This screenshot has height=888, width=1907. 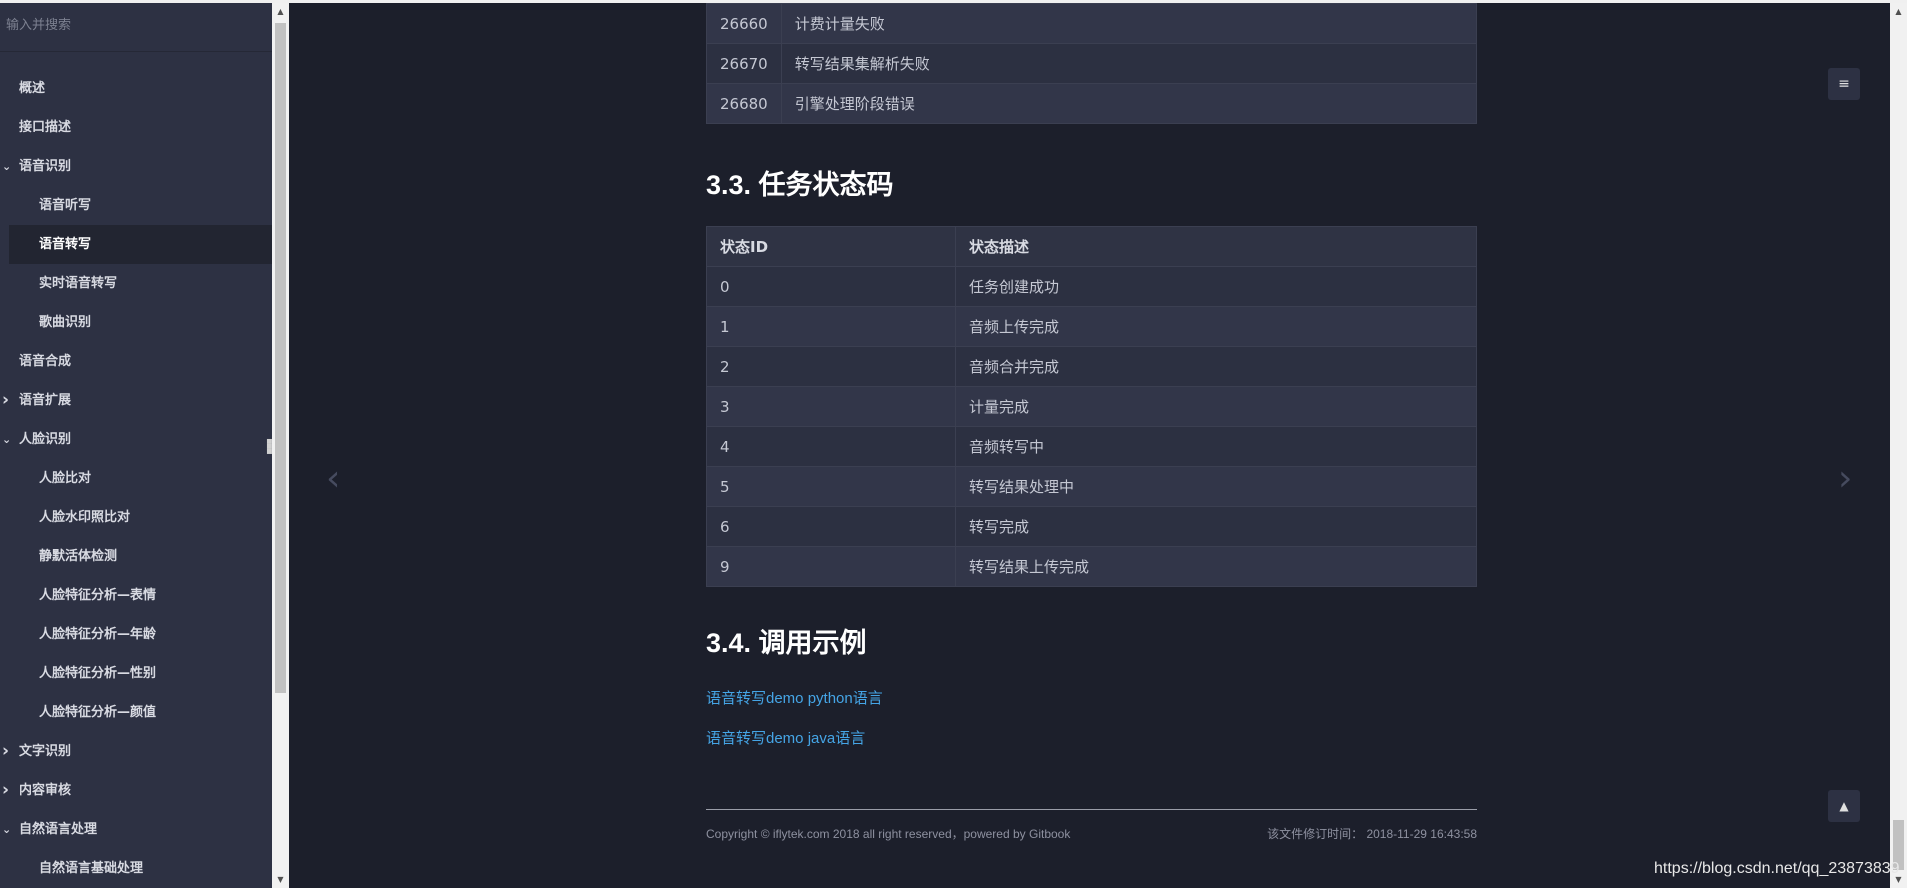 I want to click on sidebar-item: 文字识别, so click(x=136, y=751).